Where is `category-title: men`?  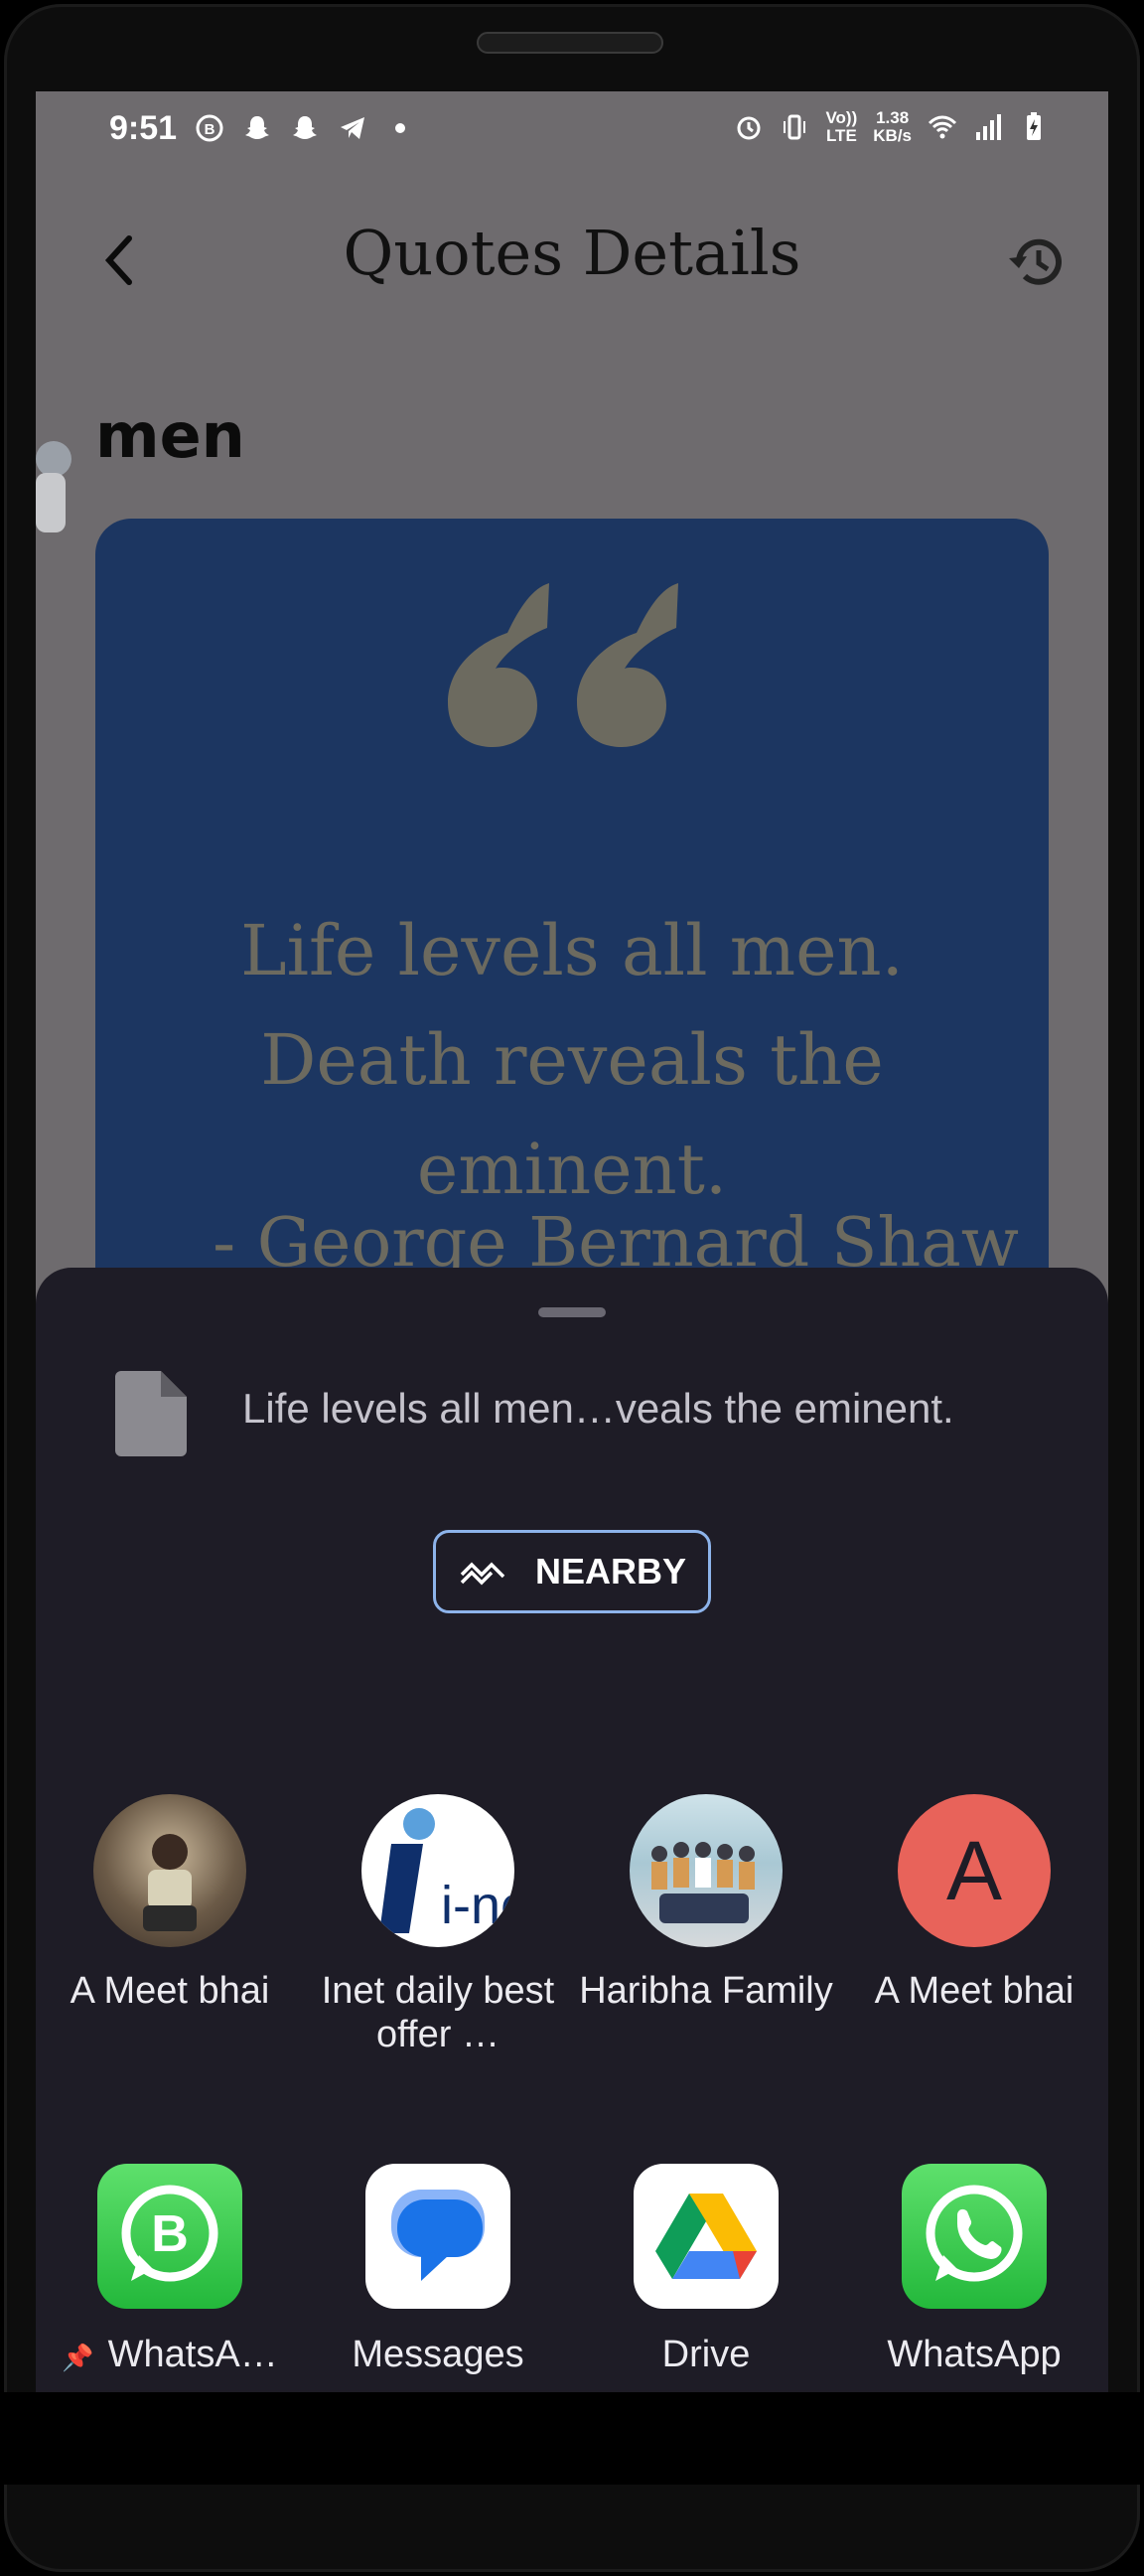 category-title: men is located at coordinates (170, 435).